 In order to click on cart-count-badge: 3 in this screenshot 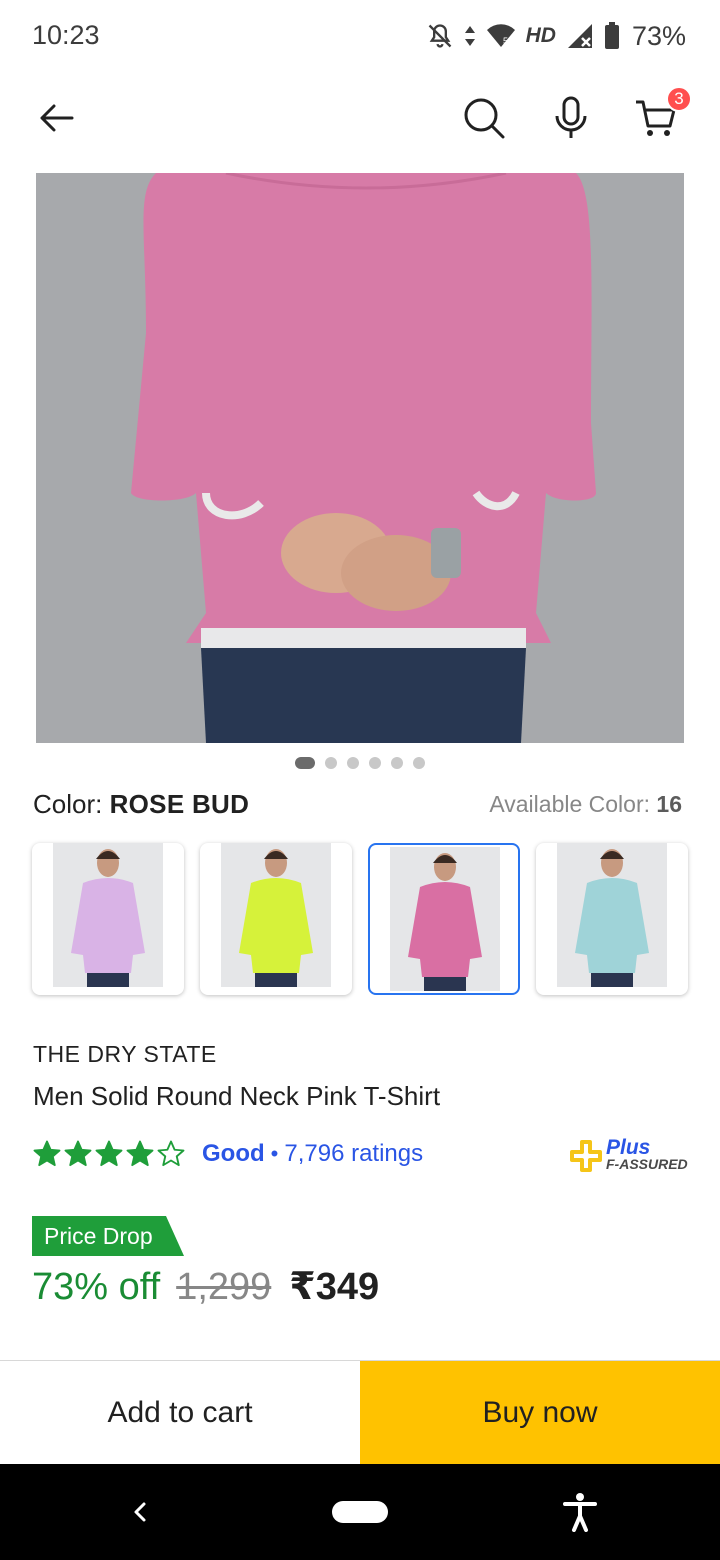, I will do `click(679, 99)`.